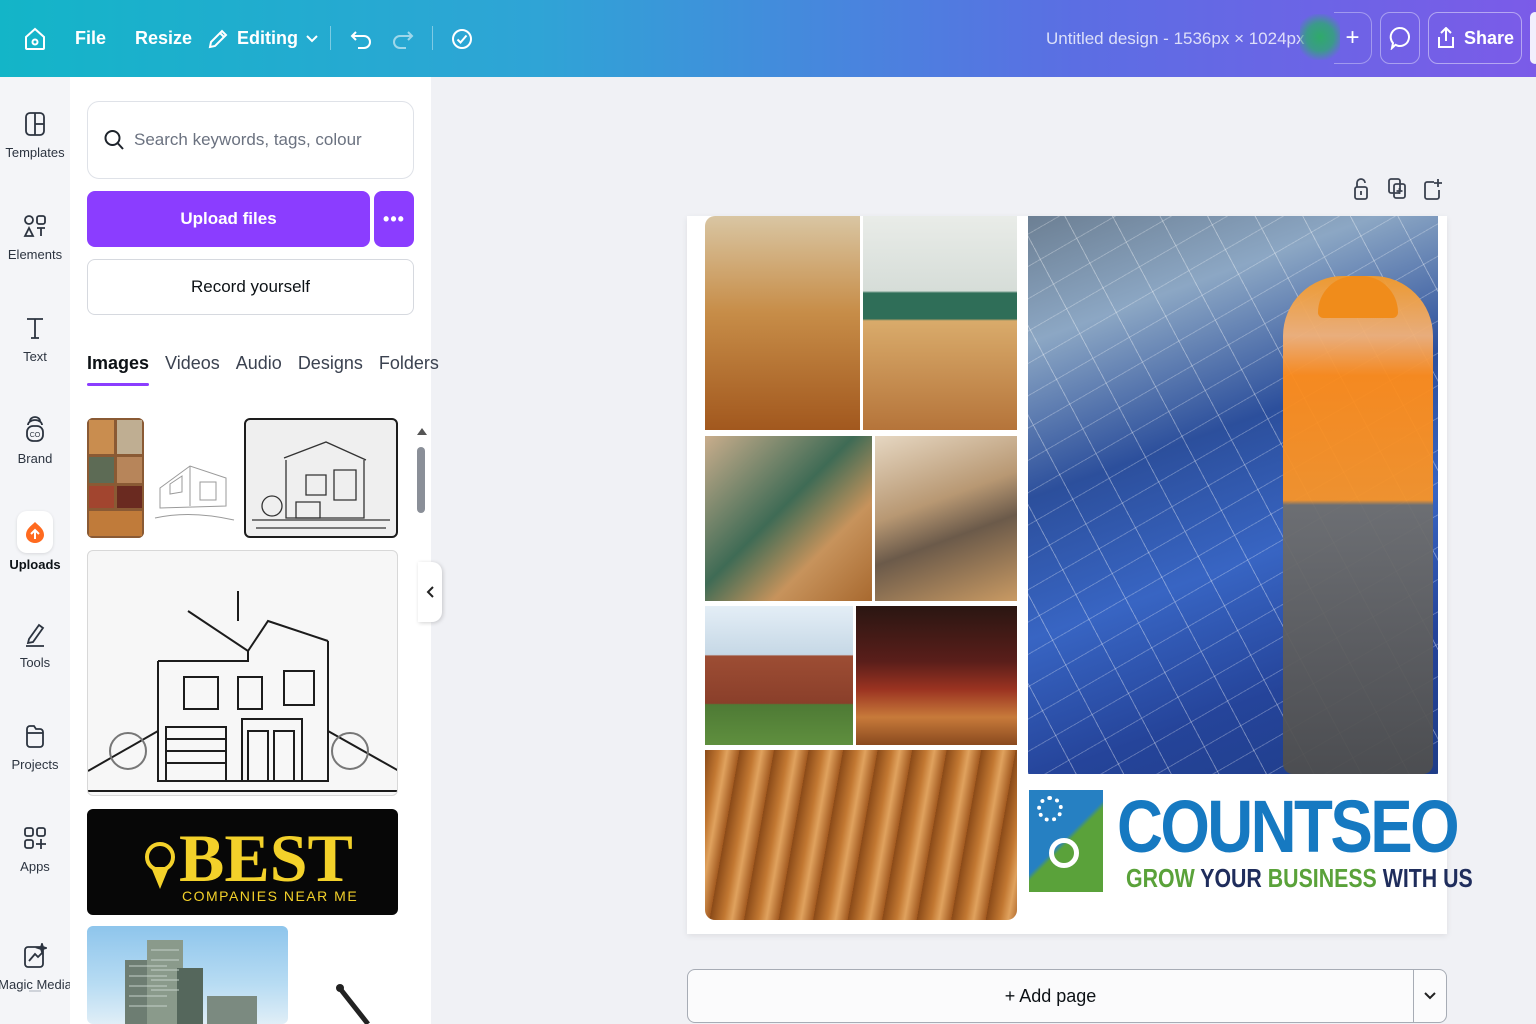 This screenshot has width=1536, height=1024. Describe the element at coordinates (191, 982) in the screenshot. I see `buildings-image` at that location.